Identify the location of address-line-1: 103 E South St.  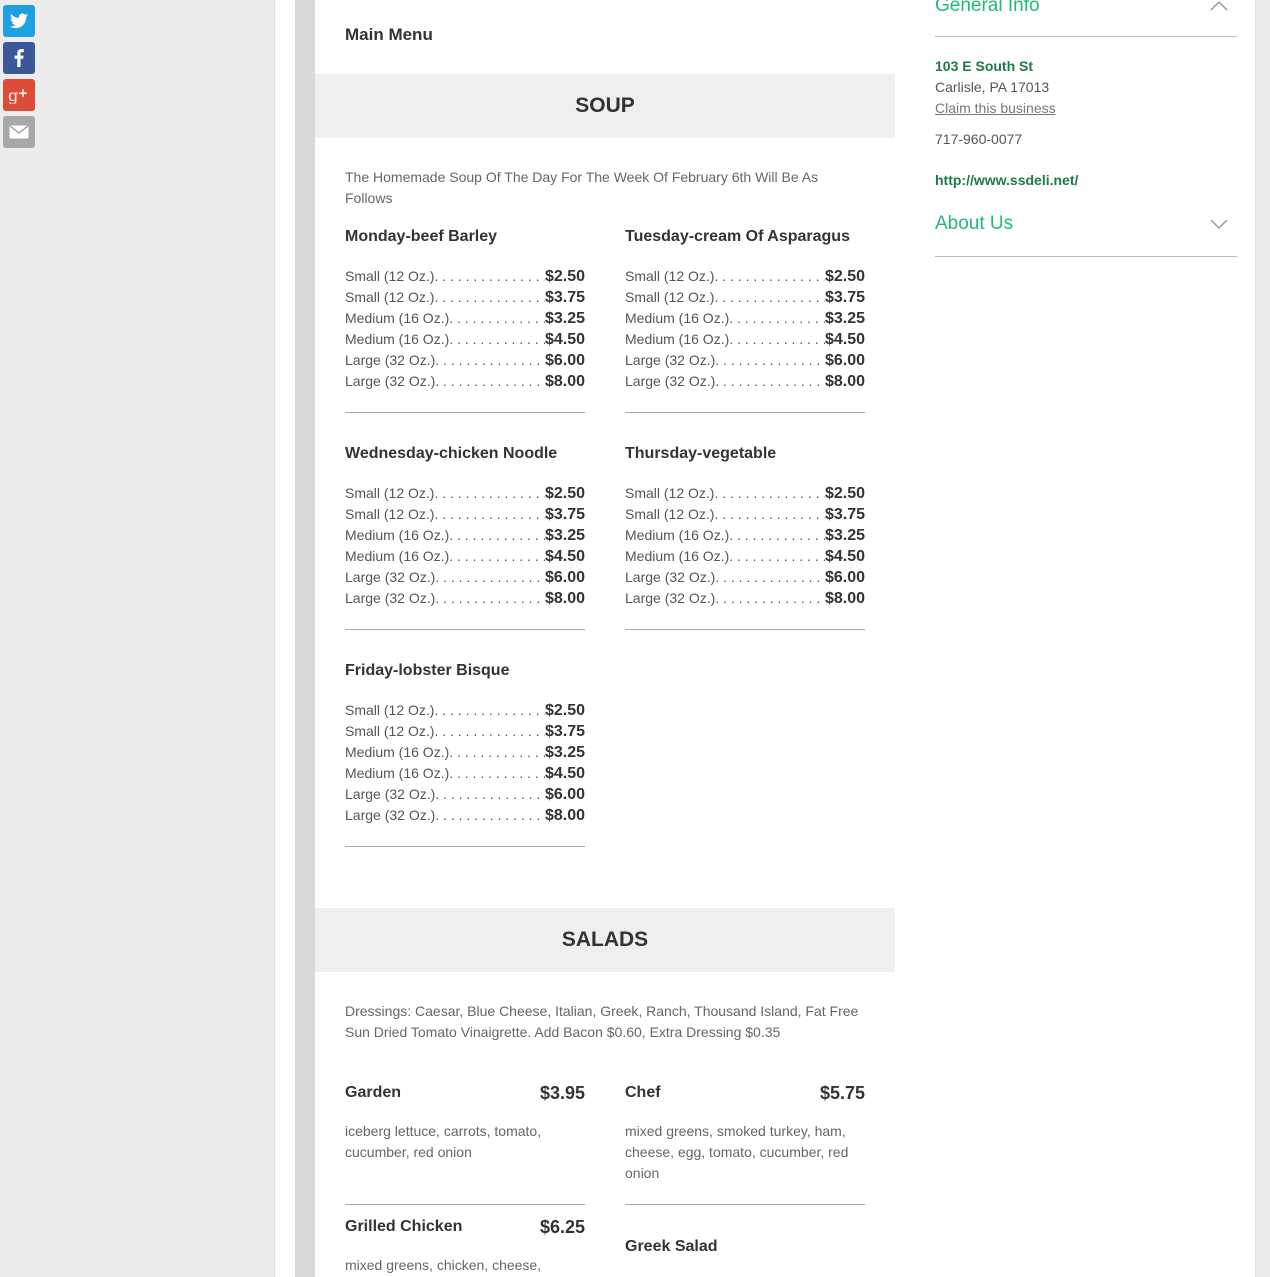
(984, 66).